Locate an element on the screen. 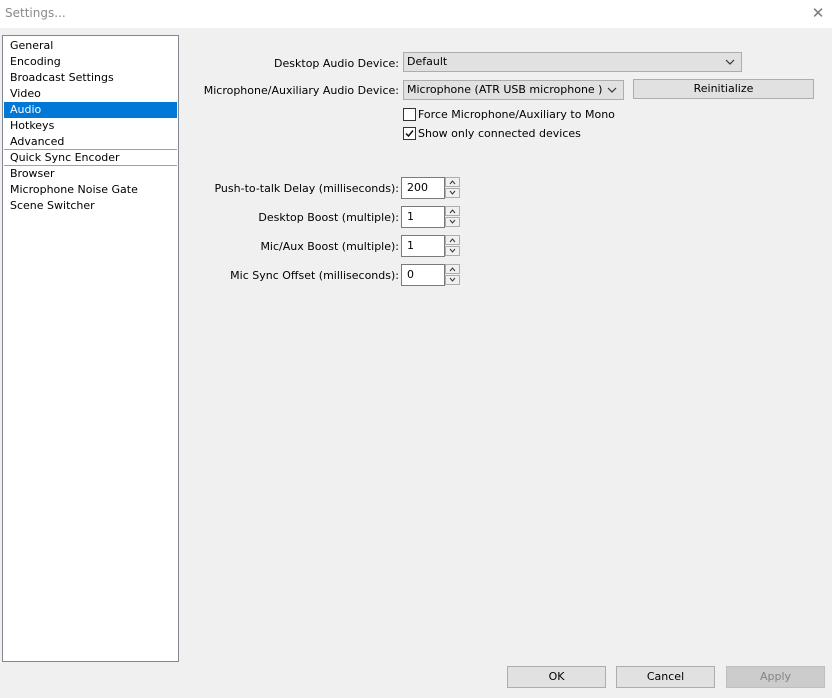 Image resolution: width=832 pixels, height=698 pixels. sidebar-item-audio: Audio is located at coordinates (90, 110).